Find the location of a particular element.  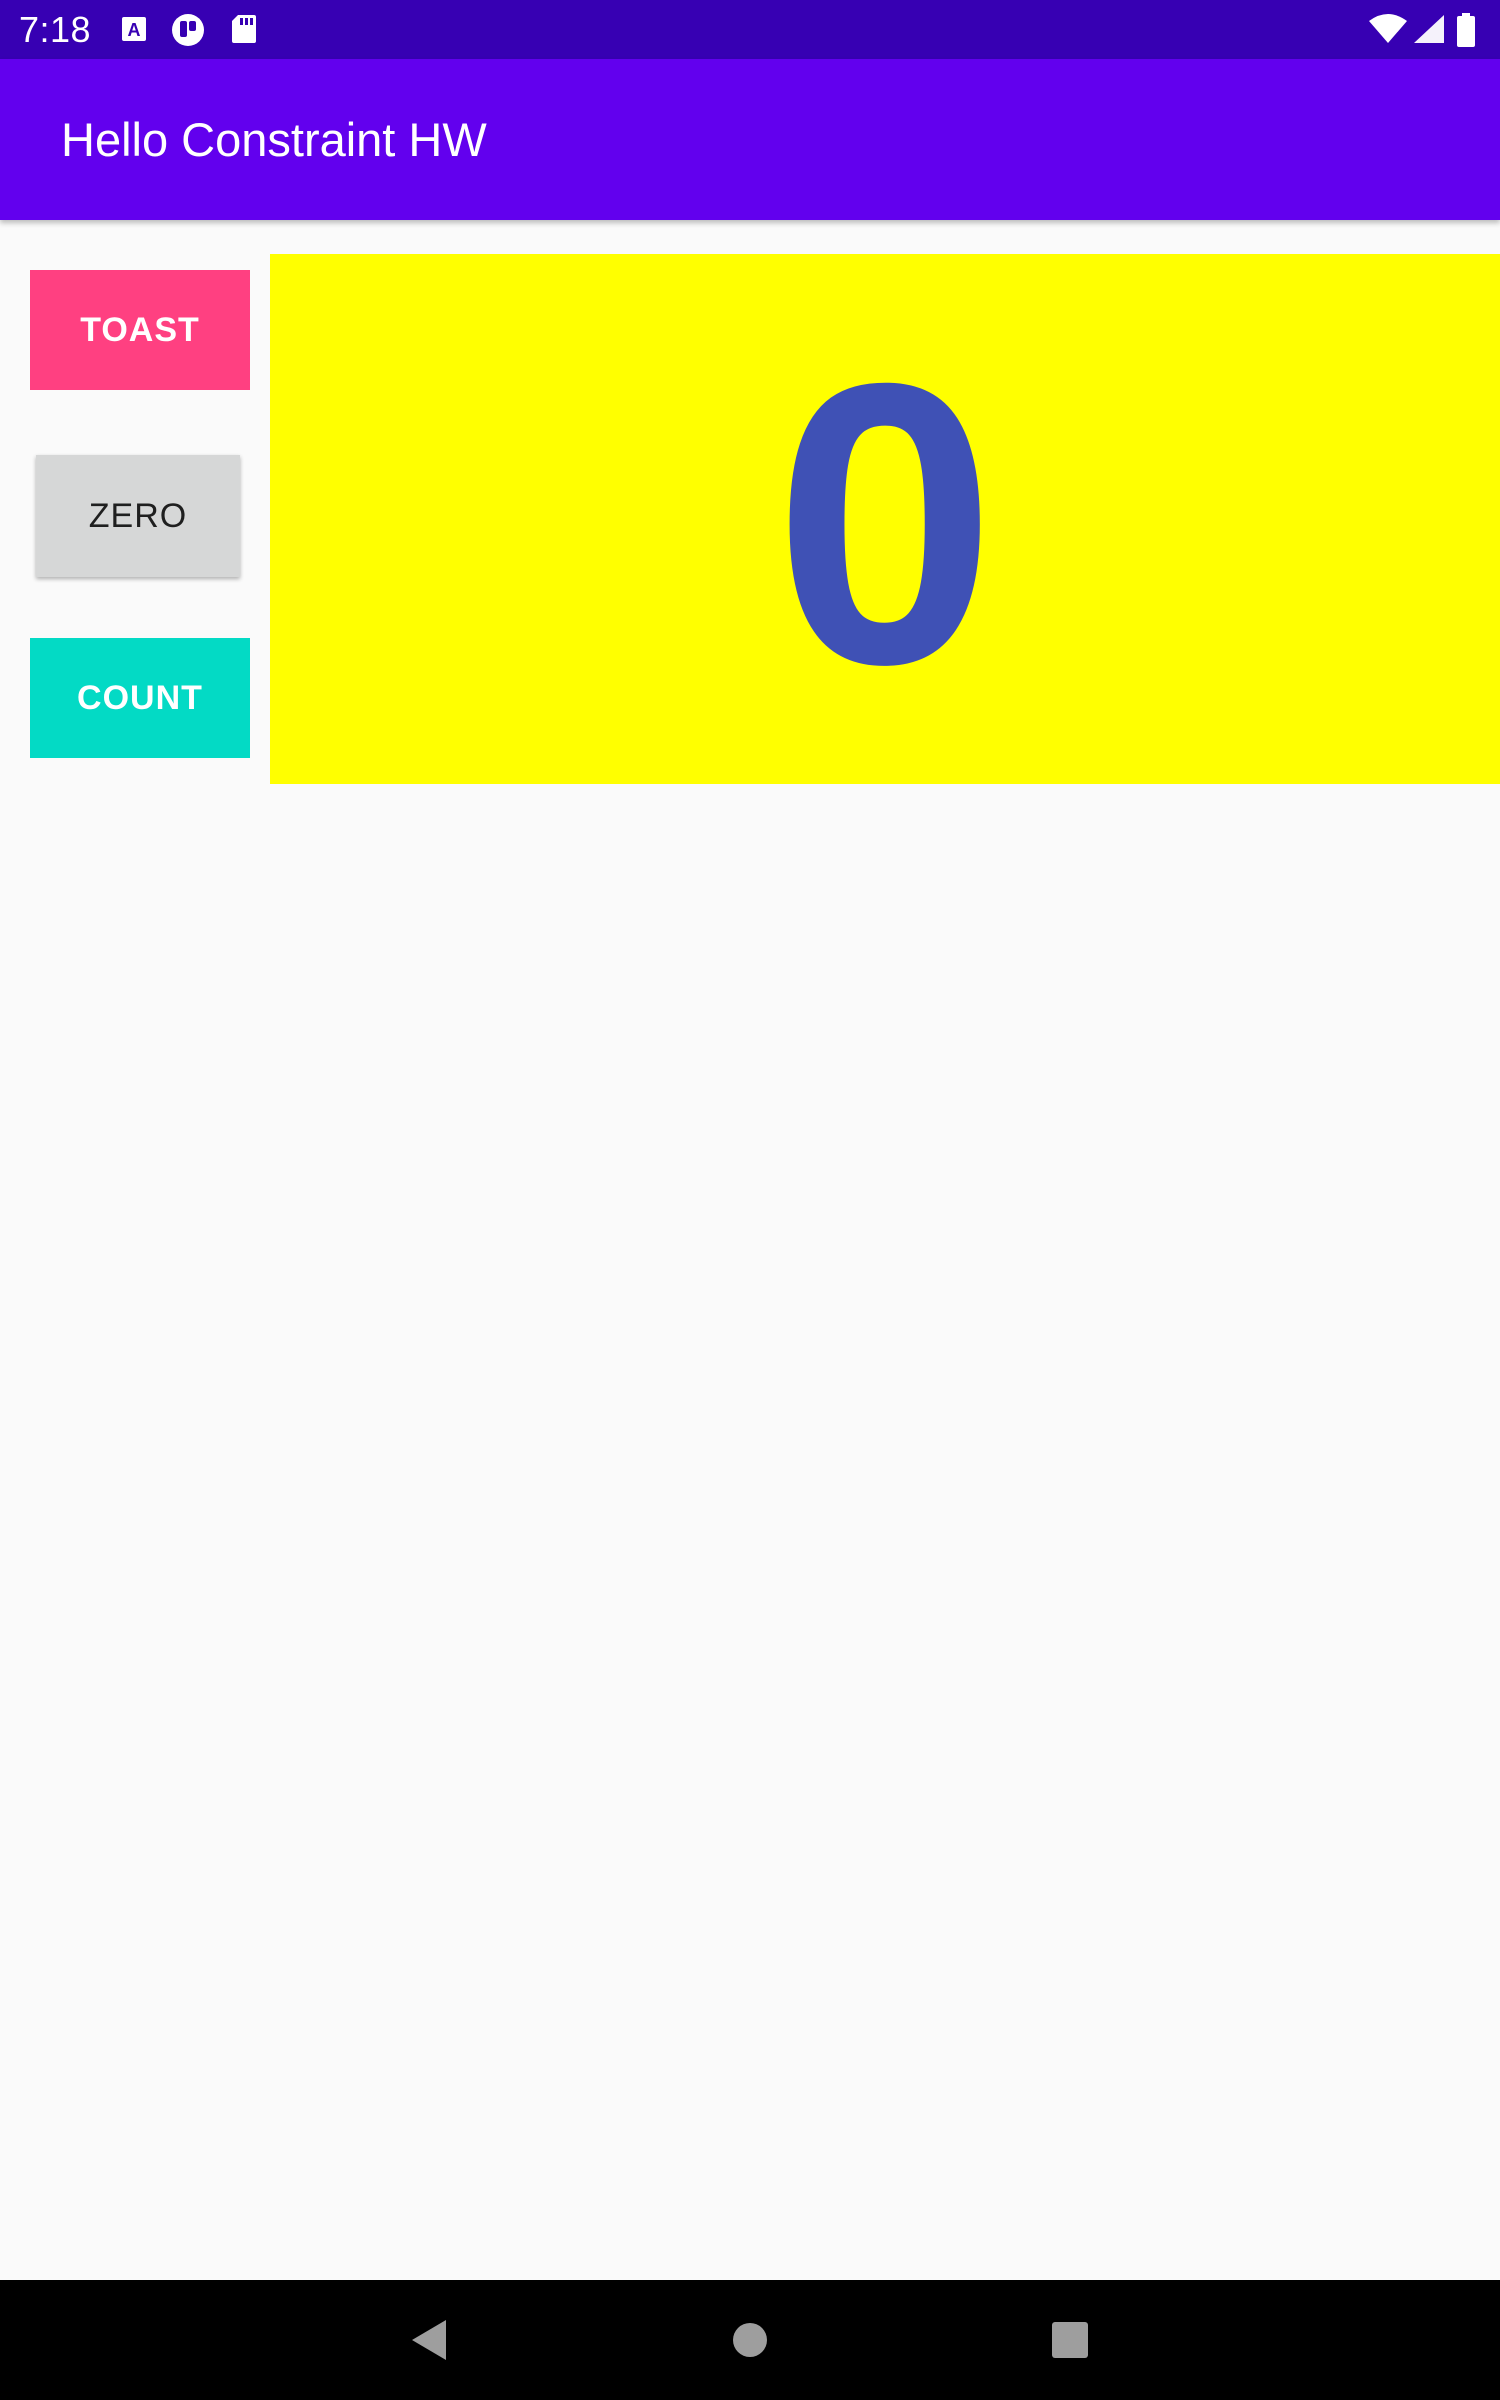

text-a-icon: A is located at coordinates (134, 29).